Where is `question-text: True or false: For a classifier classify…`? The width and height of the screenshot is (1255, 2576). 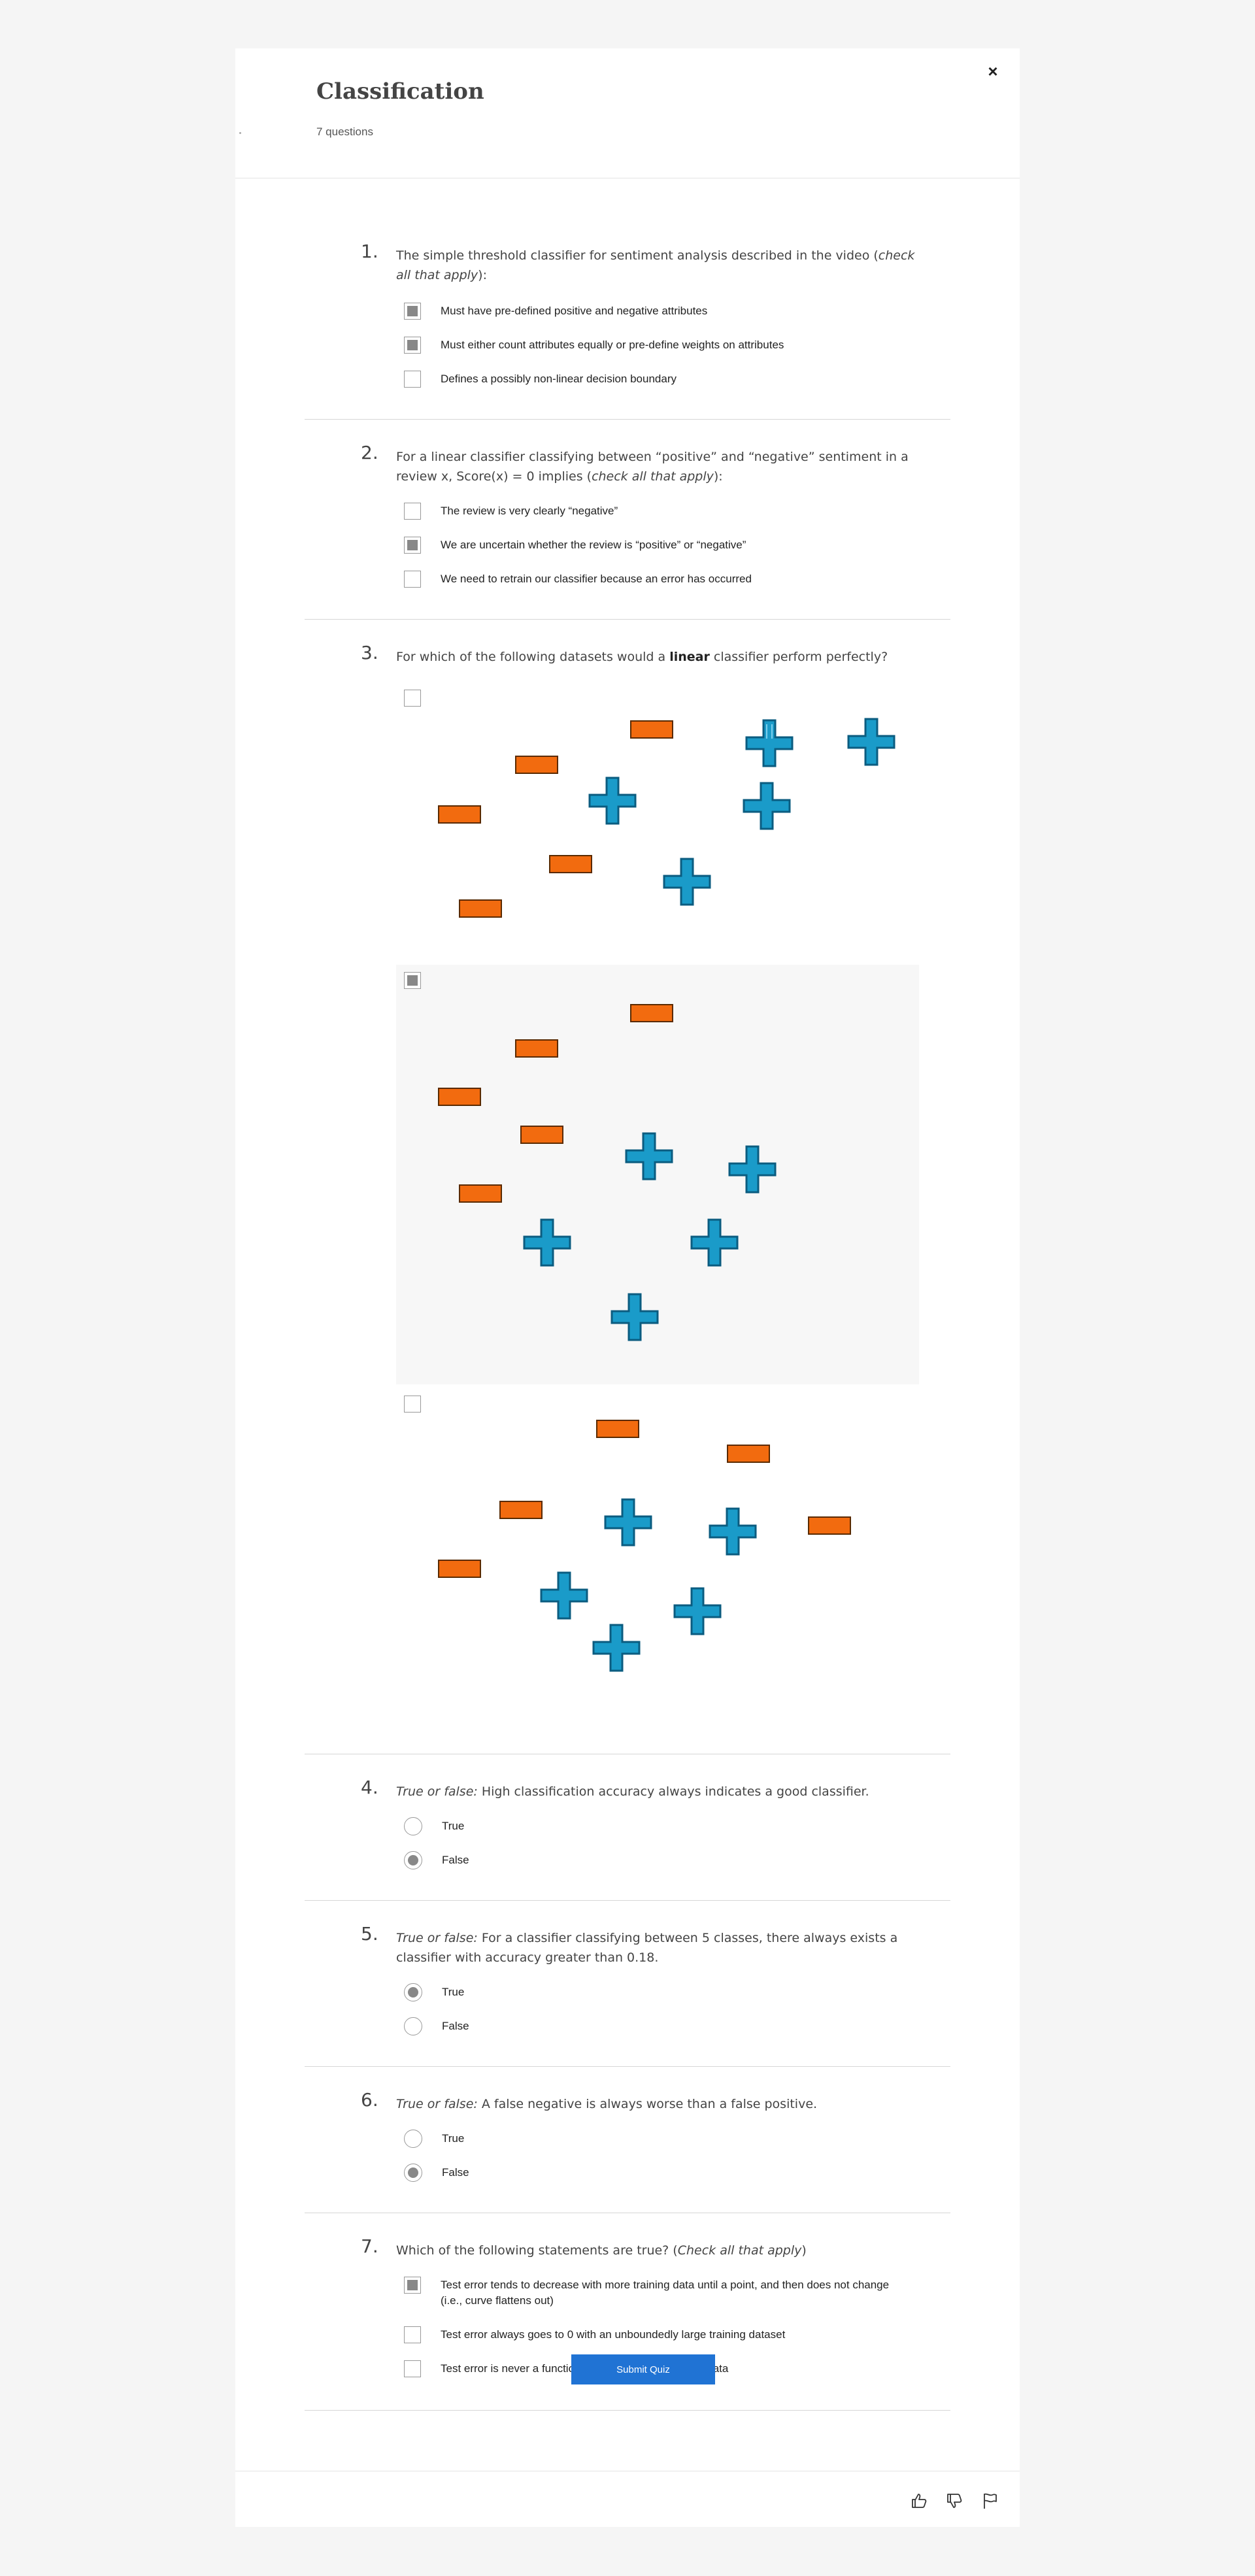 question-text: True or false: For a classifier classify… is located at coordinates (647, 1948).